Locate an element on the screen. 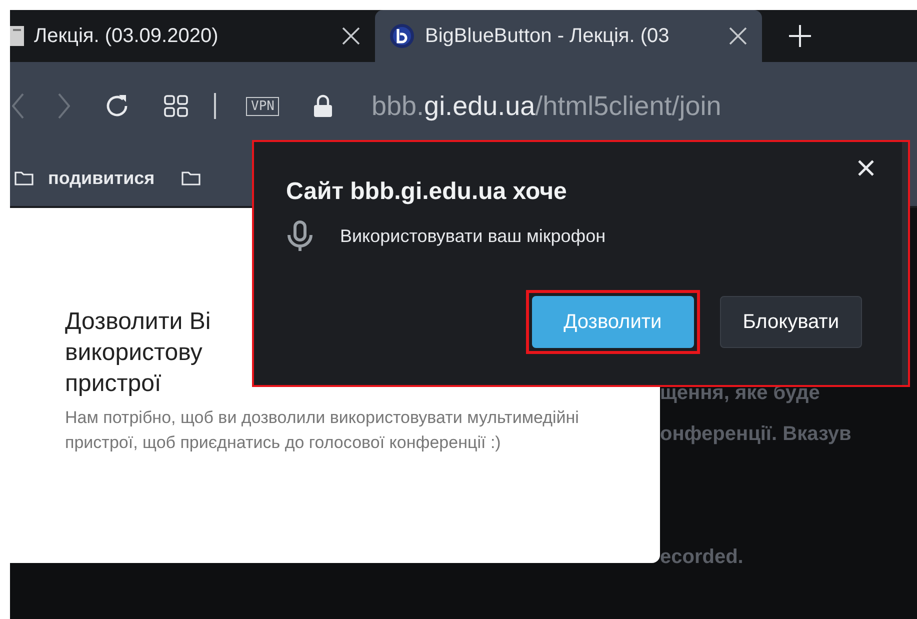  permission-request: Використовувати ваш мікрофон is located at coordinates (473, 236).